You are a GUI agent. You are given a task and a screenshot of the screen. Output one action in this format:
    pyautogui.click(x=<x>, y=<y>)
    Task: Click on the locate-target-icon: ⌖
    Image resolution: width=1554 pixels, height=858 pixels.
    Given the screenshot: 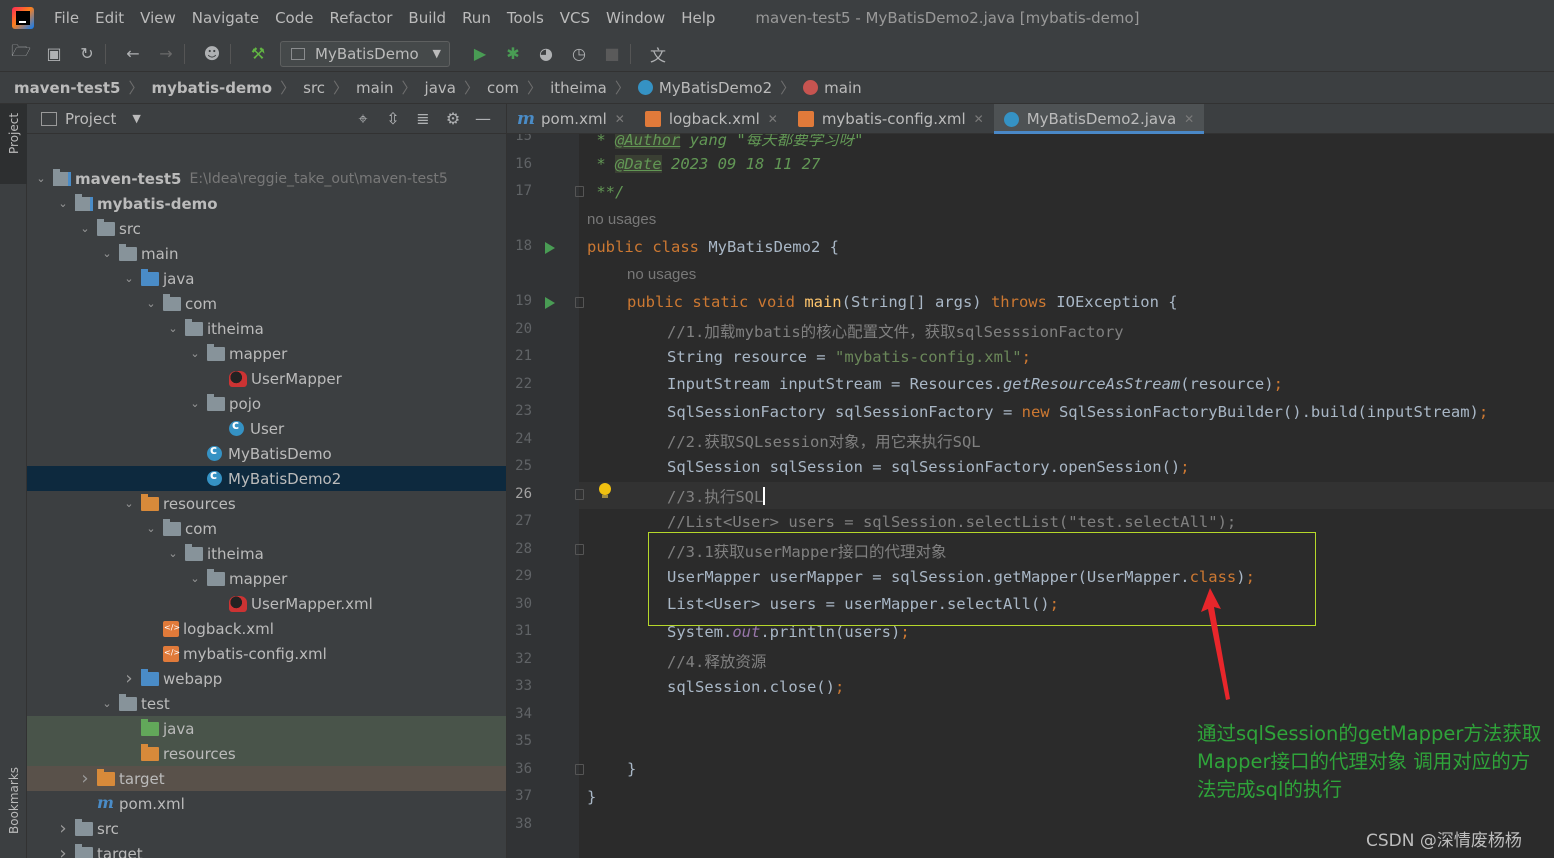 What is the action you would take?
    pyautogui.click(x=363, y=119)
    